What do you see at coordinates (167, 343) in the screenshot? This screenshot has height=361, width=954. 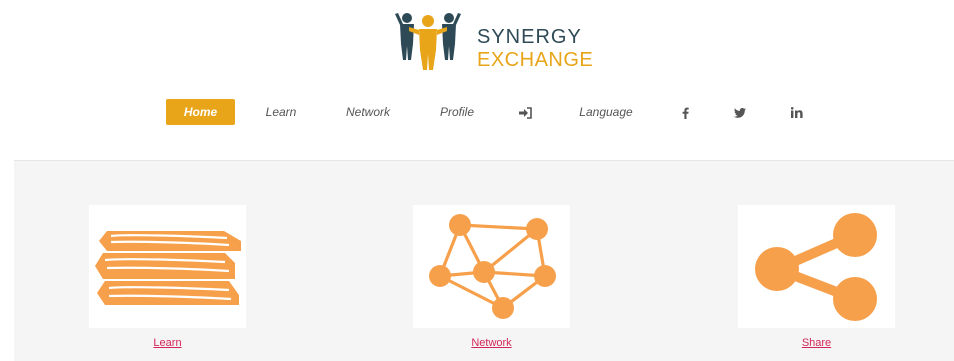 I see `learn-link: Learn` at bounding box center [167, 343].